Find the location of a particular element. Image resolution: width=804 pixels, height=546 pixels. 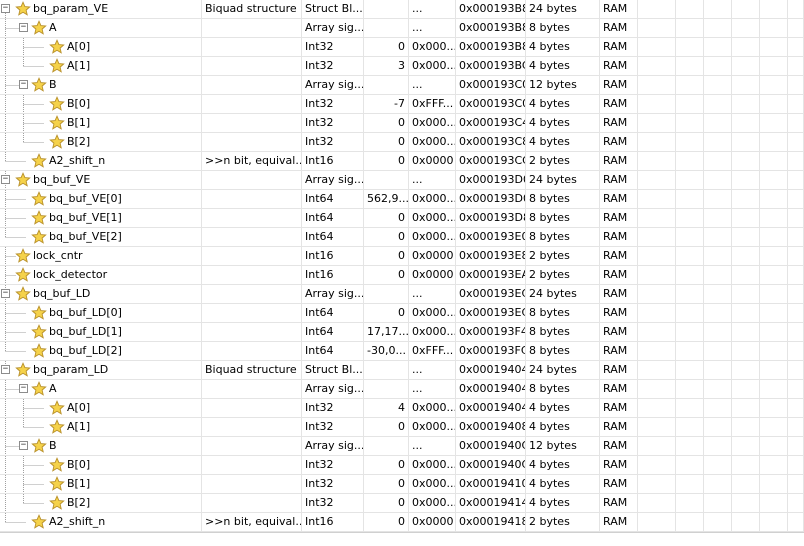

table-row: B[2] Int32 0 0x000... 0x000193C8 4 bytes RAM is located at coordinates (402, 142).